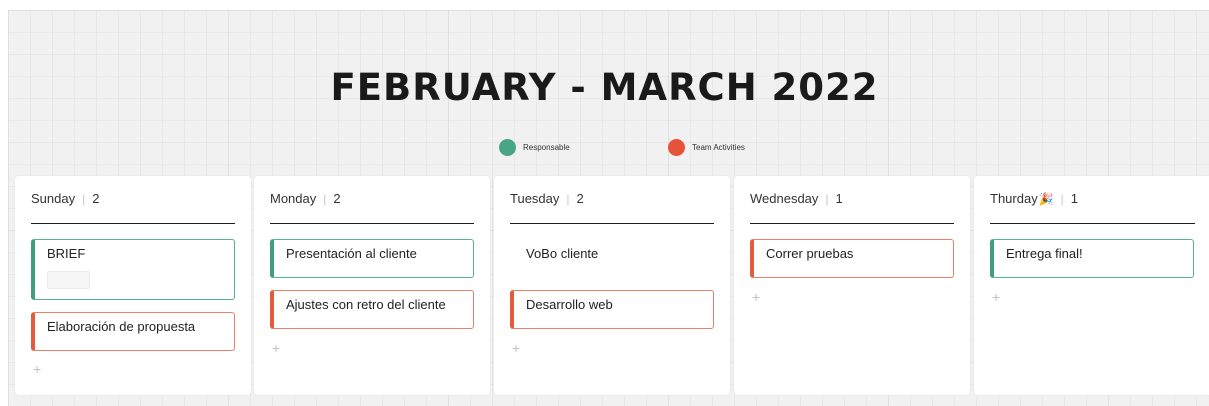  I want to click on column-header: Monday | 2, so click(372, 207).